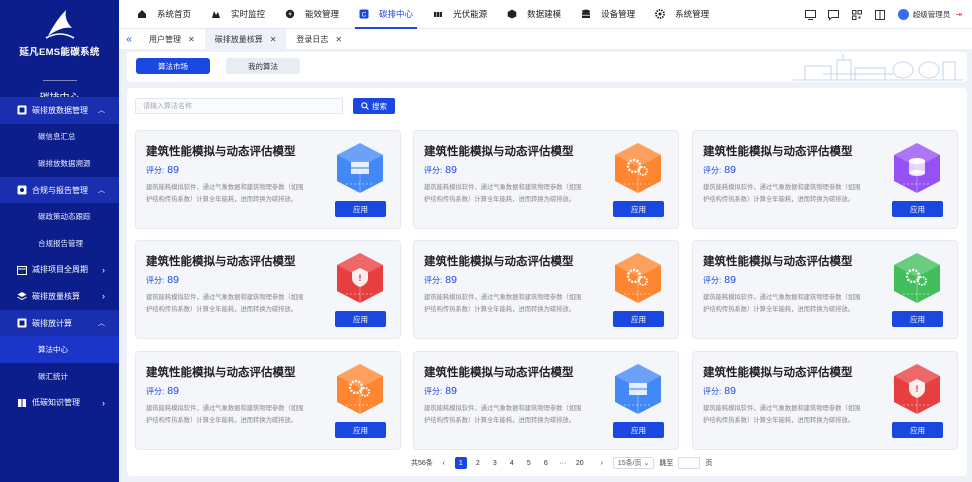 This screenshot has height=482, width=972. What do you see at coordinates (319, 39) in the screenshot?
I see `tab-2: 登录日志 ✕` at bounding box center [319, 39].